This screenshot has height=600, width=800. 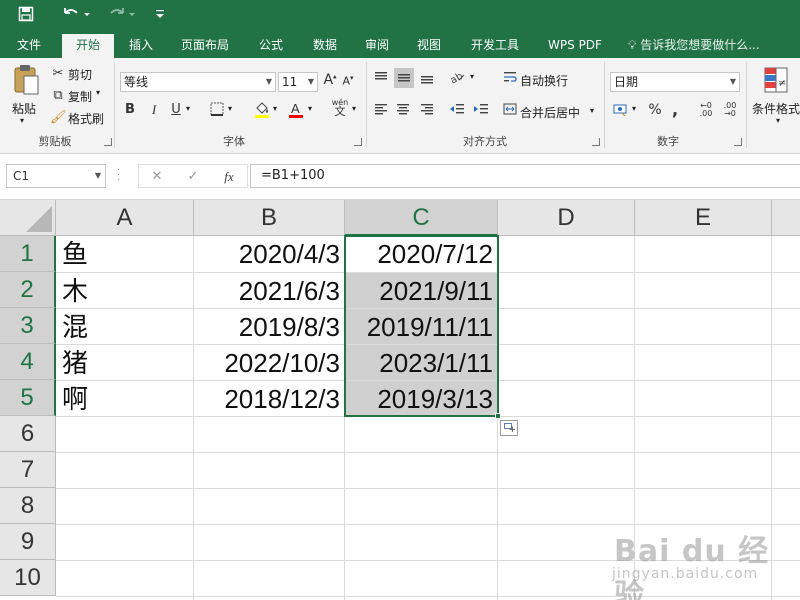 I want to click on cell-c3: 2019/11/11, so click(x=421, y=326).